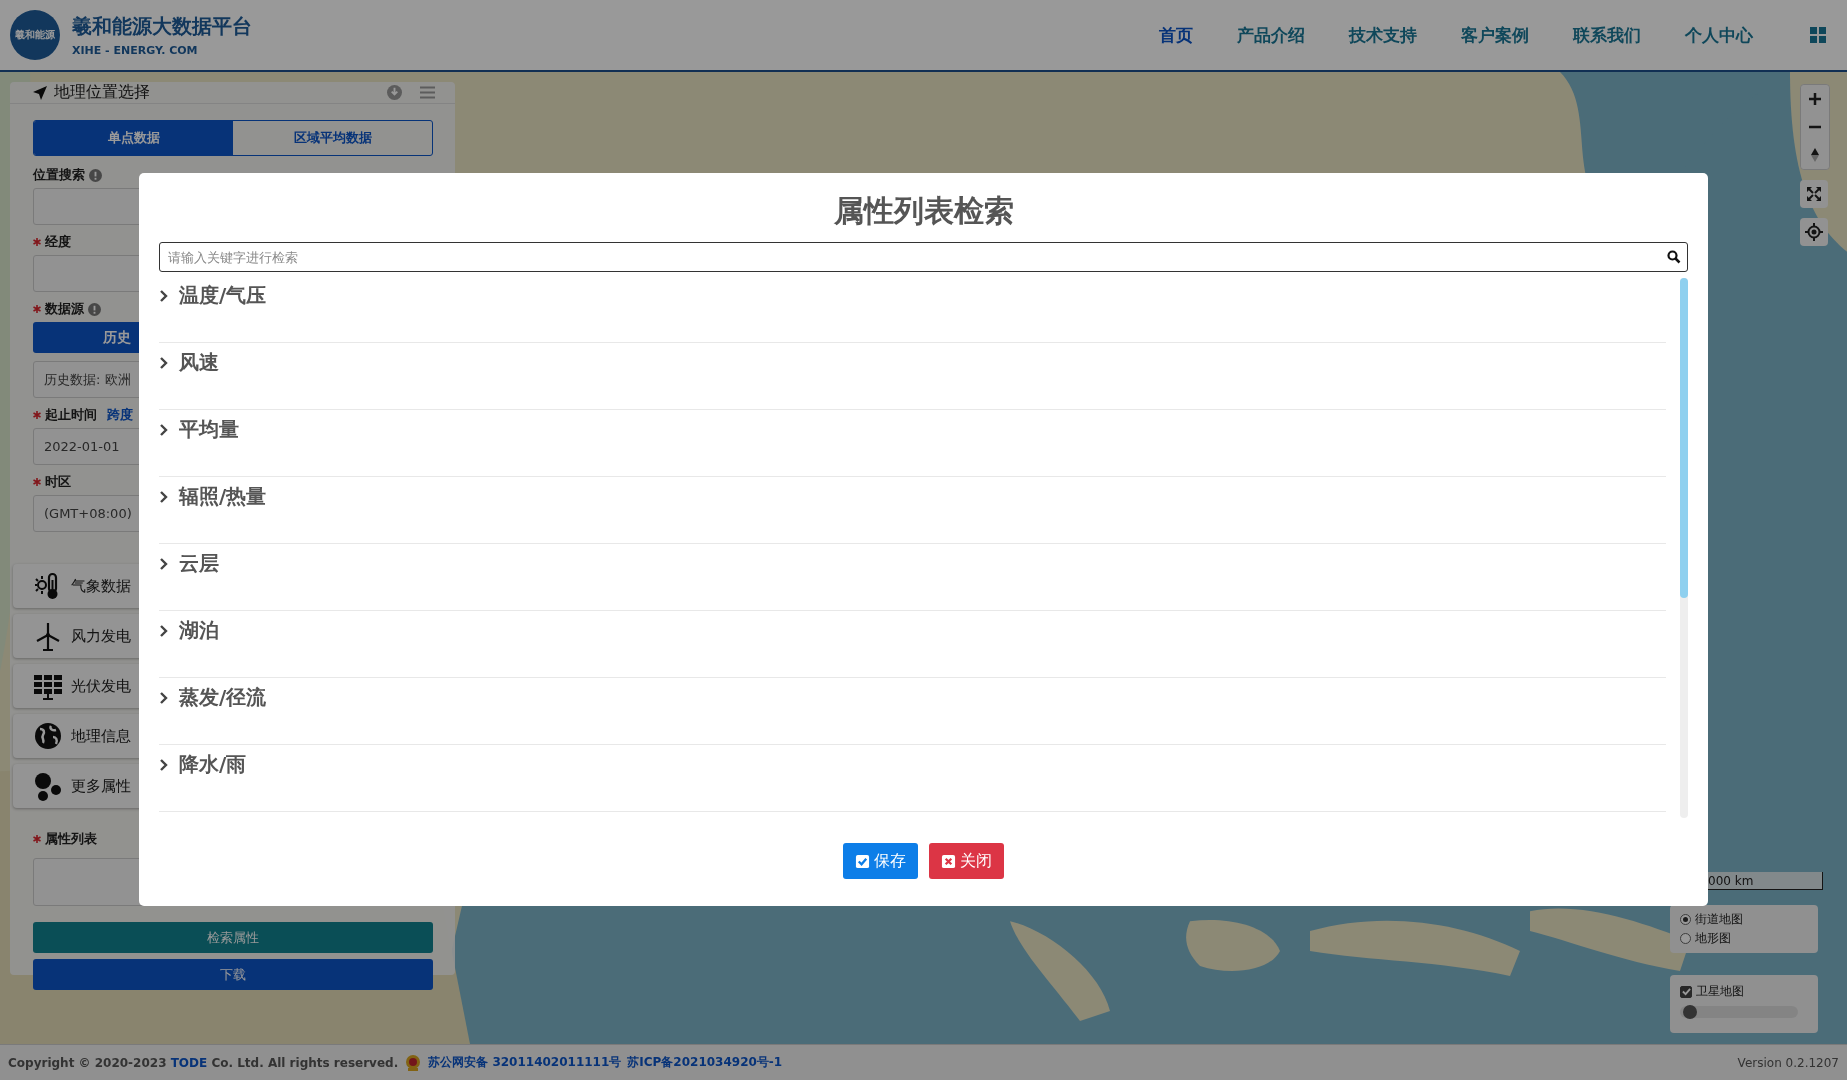 This screenshot has height=1080, width=1847. Describe the element at coordinates (189, 362) in the screenshot. I see `category-item: 风速` at that location.